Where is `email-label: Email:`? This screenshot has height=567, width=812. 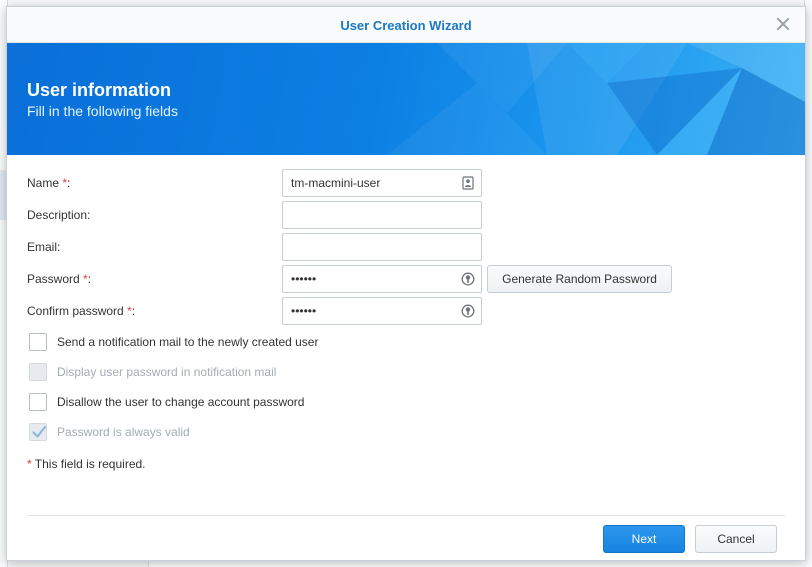
email-label: Email: is located at coordinates (44, 247).